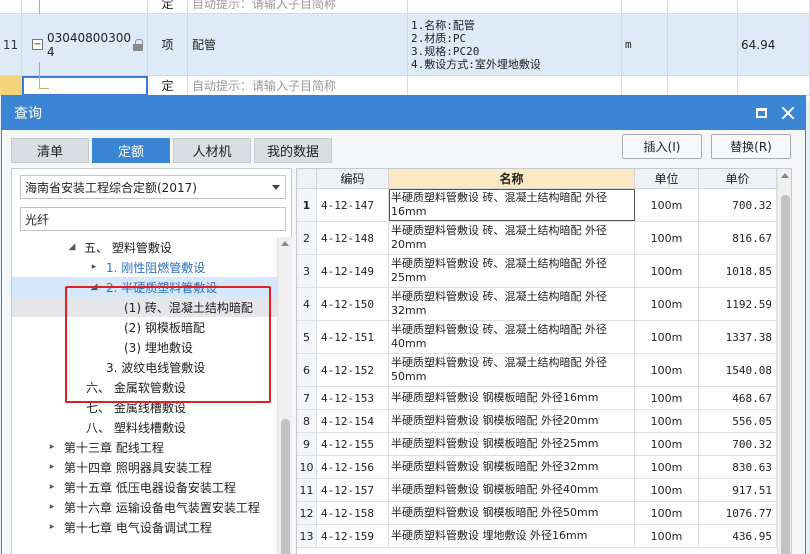 This screenshot has width=810, height=554. I want to click on tree-node: ◢ 五、 塑料管敷设, so click(144, 247).